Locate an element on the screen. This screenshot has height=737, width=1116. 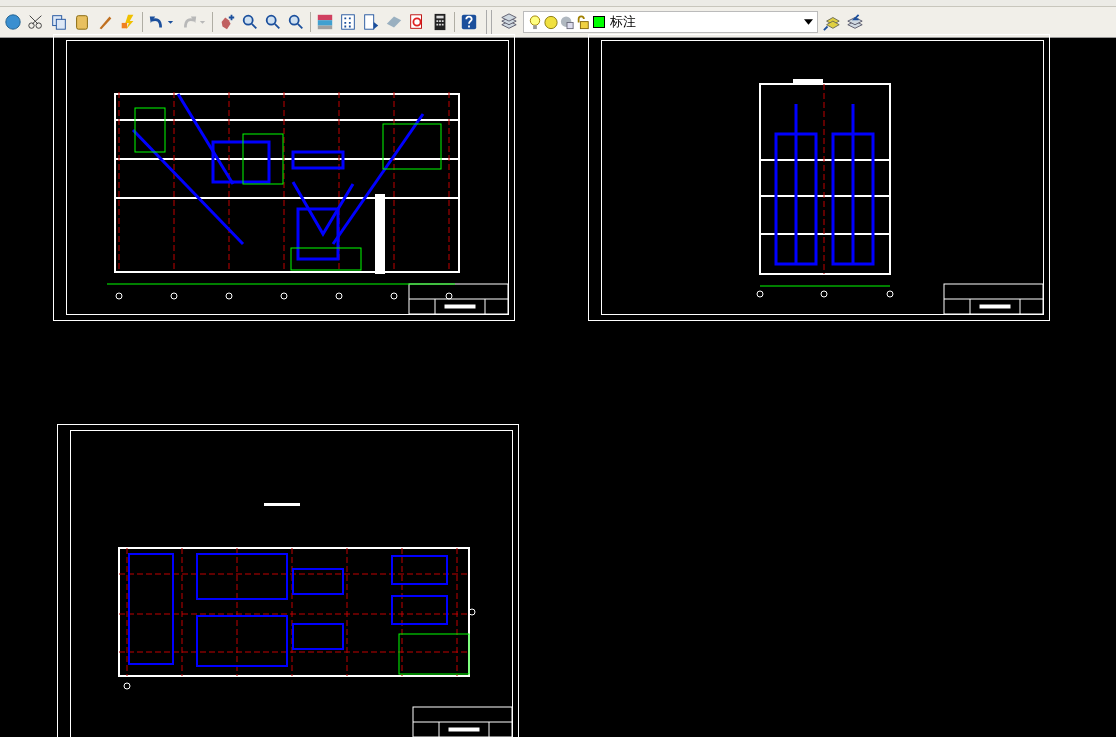
properties-icon is located at coordinates (325, 22).